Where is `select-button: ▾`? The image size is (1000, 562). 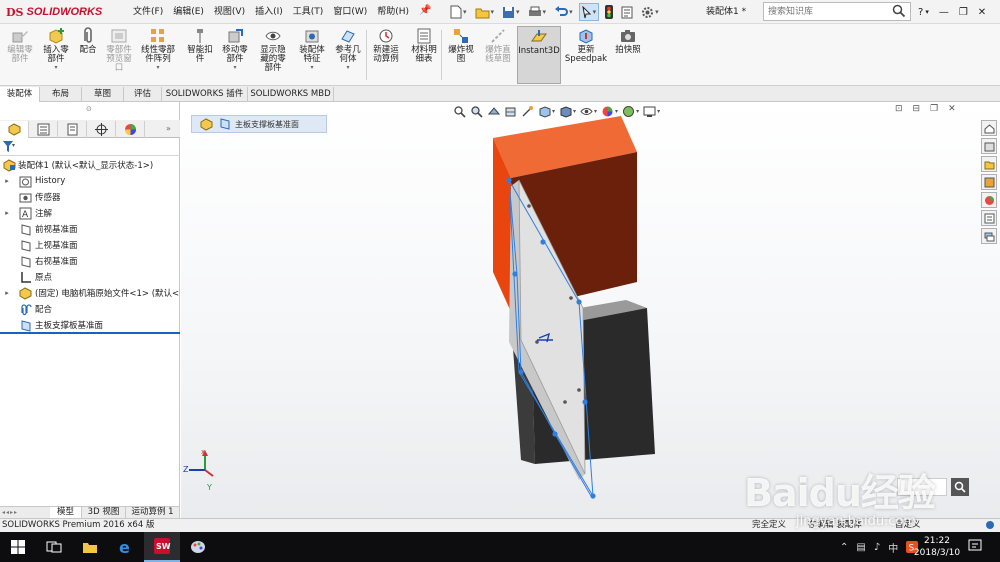
select-button: ▾ is located at coordinates (589, 12).